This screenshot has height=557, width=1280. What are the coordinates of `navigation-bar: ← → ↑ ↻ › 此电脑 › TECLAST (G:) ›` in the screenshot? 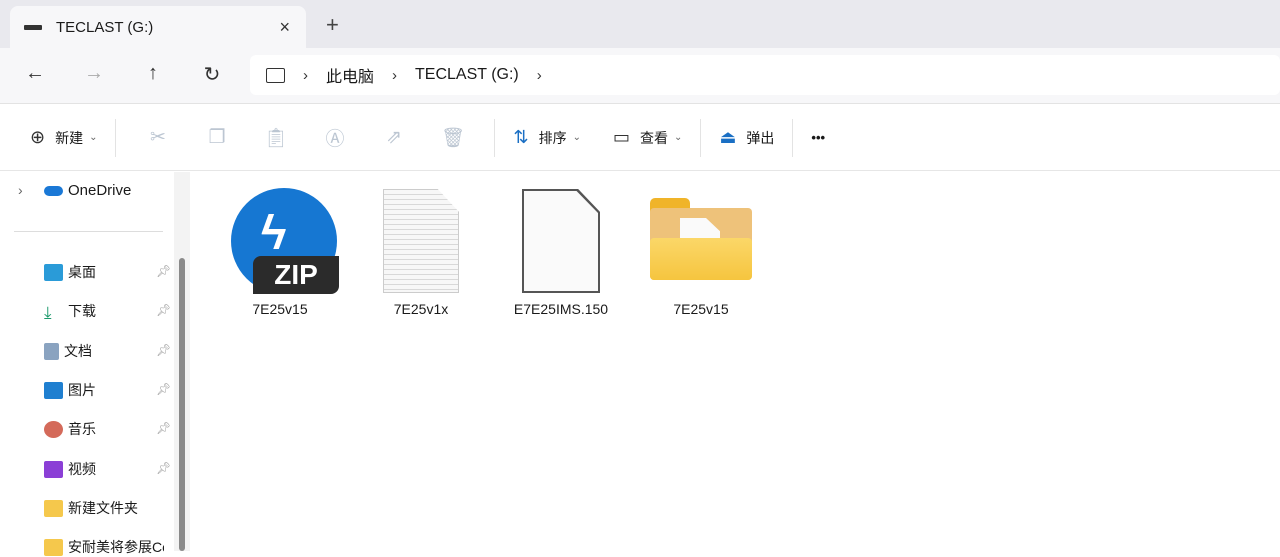 It's located at (640, 76).